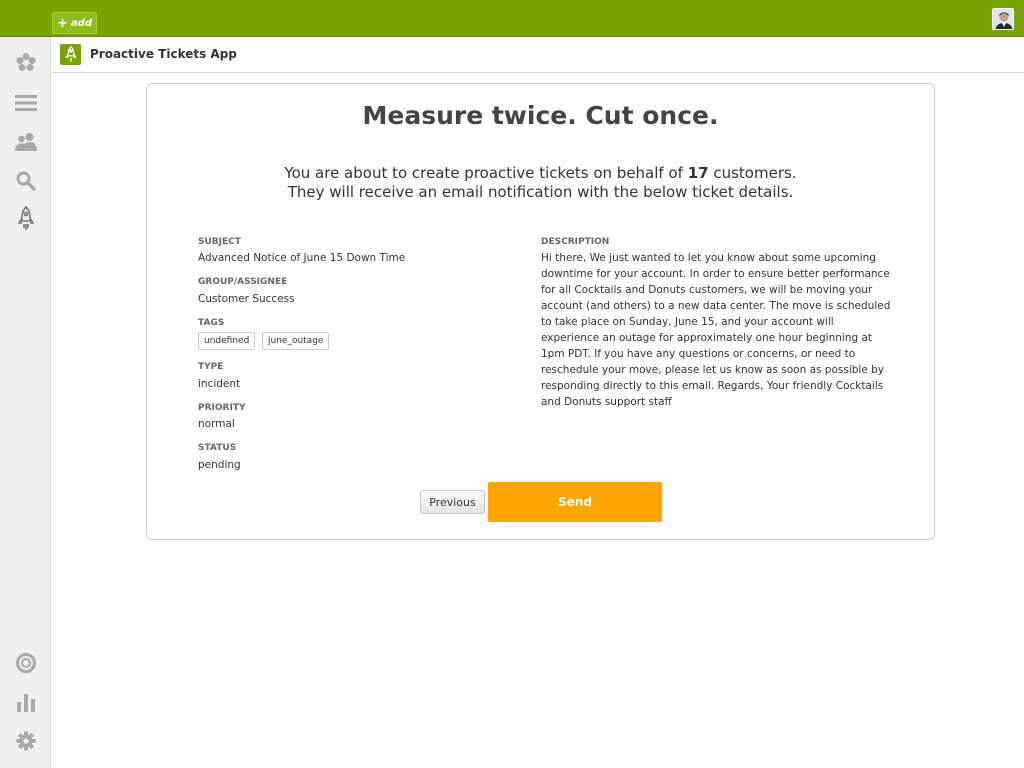 The image size is (1024, 768). I want to click on subject-value: Advanced Notice of June 15 Down Time, so click(302, 258).